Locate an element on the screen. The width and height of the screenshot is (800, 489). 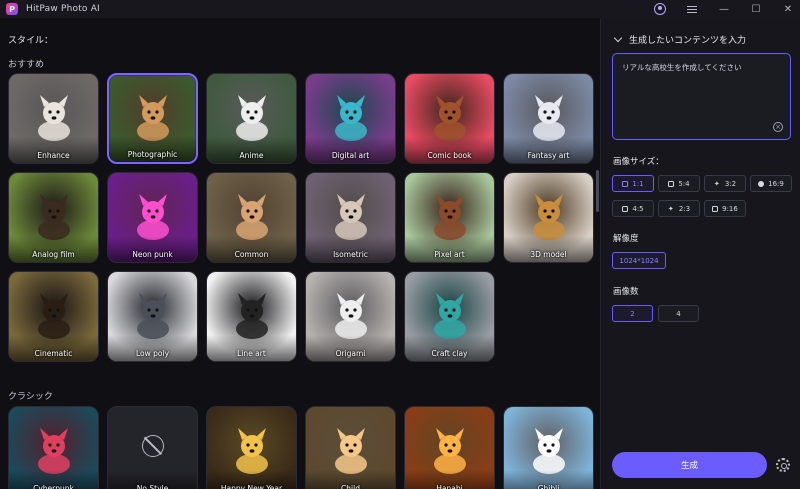
style-card-photographic: Photographic is located at coordinates (152, 118).